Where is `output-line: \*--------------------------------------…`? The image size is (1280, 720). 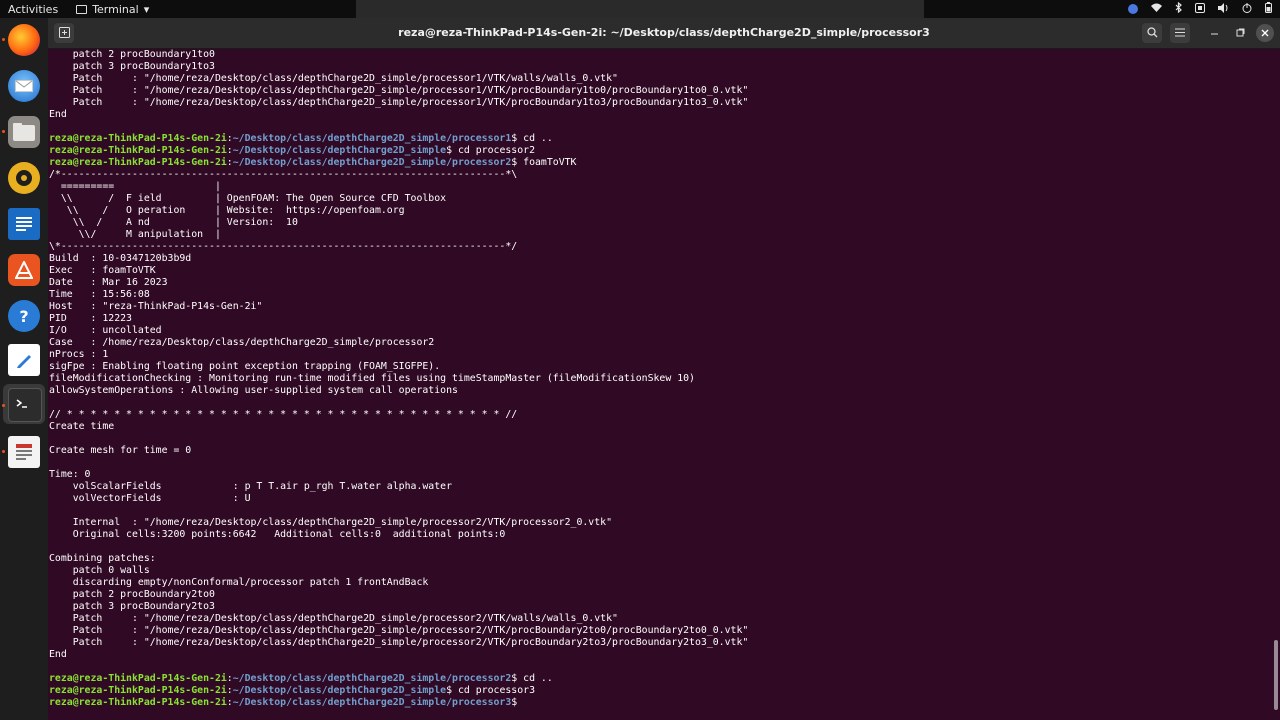 output-line: \*--------------------------------------… is located at coordinates (283, 246).